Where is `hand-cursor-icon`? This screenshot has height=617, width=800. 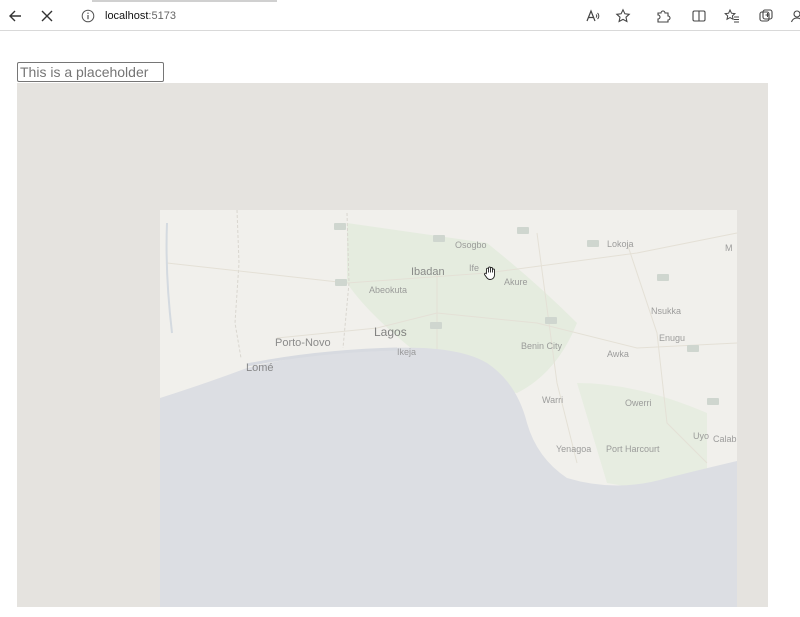
hand-cursor-icon is located at coordinates (490, 273).